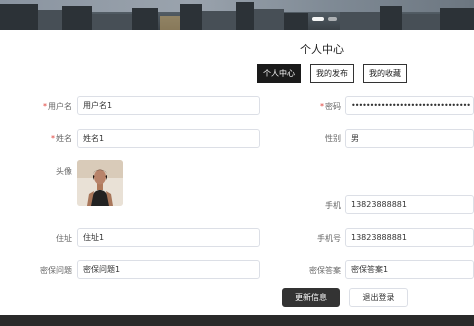  I want to click on name-label-text: 姓名, so click(64, 138).